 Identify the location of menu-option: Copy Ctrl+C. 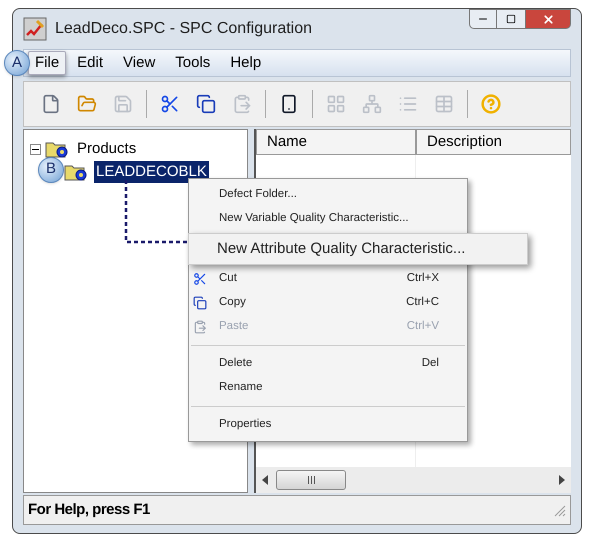
(328, 303).